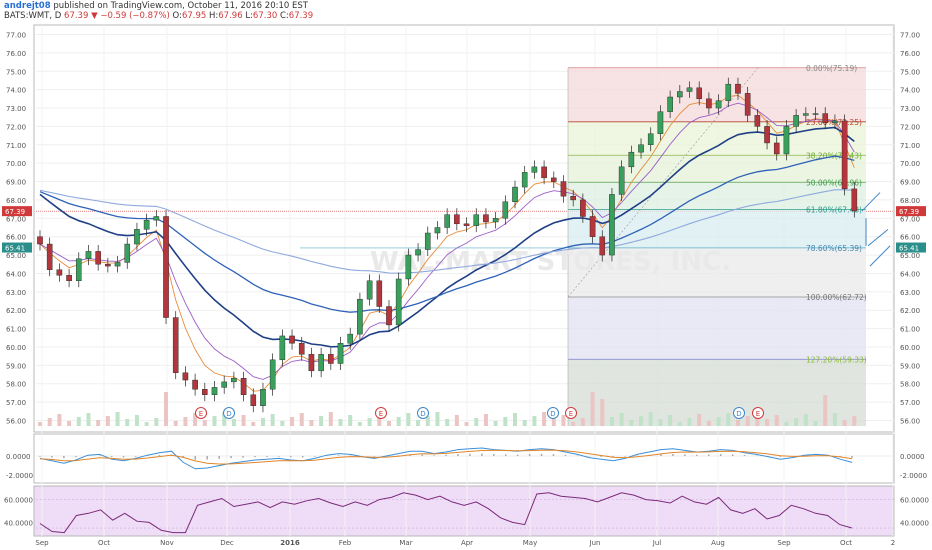 This screenshot has height=550, width=932. Describe the element at coordinates (405, 543) in the screenshot. I see `x-tick-label: Mar` at that location.